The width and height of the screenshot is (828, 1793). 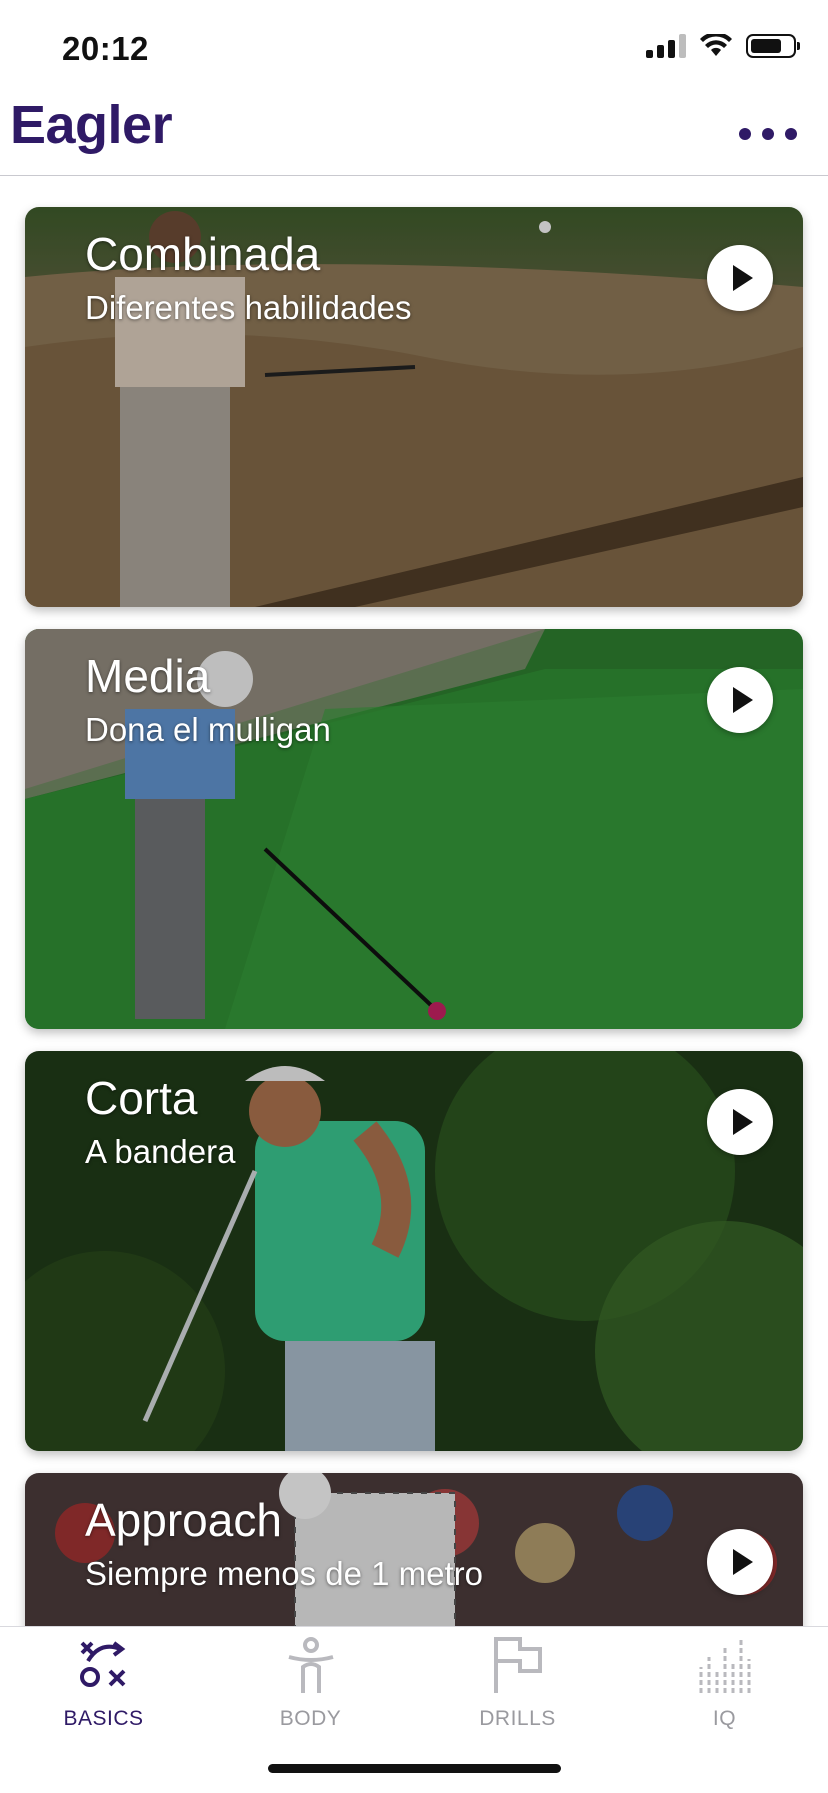 What do you see at coordinates (310, 1718) in the screenshot?
I see `tab-label: BODY` at bounding box center [310, 1718].